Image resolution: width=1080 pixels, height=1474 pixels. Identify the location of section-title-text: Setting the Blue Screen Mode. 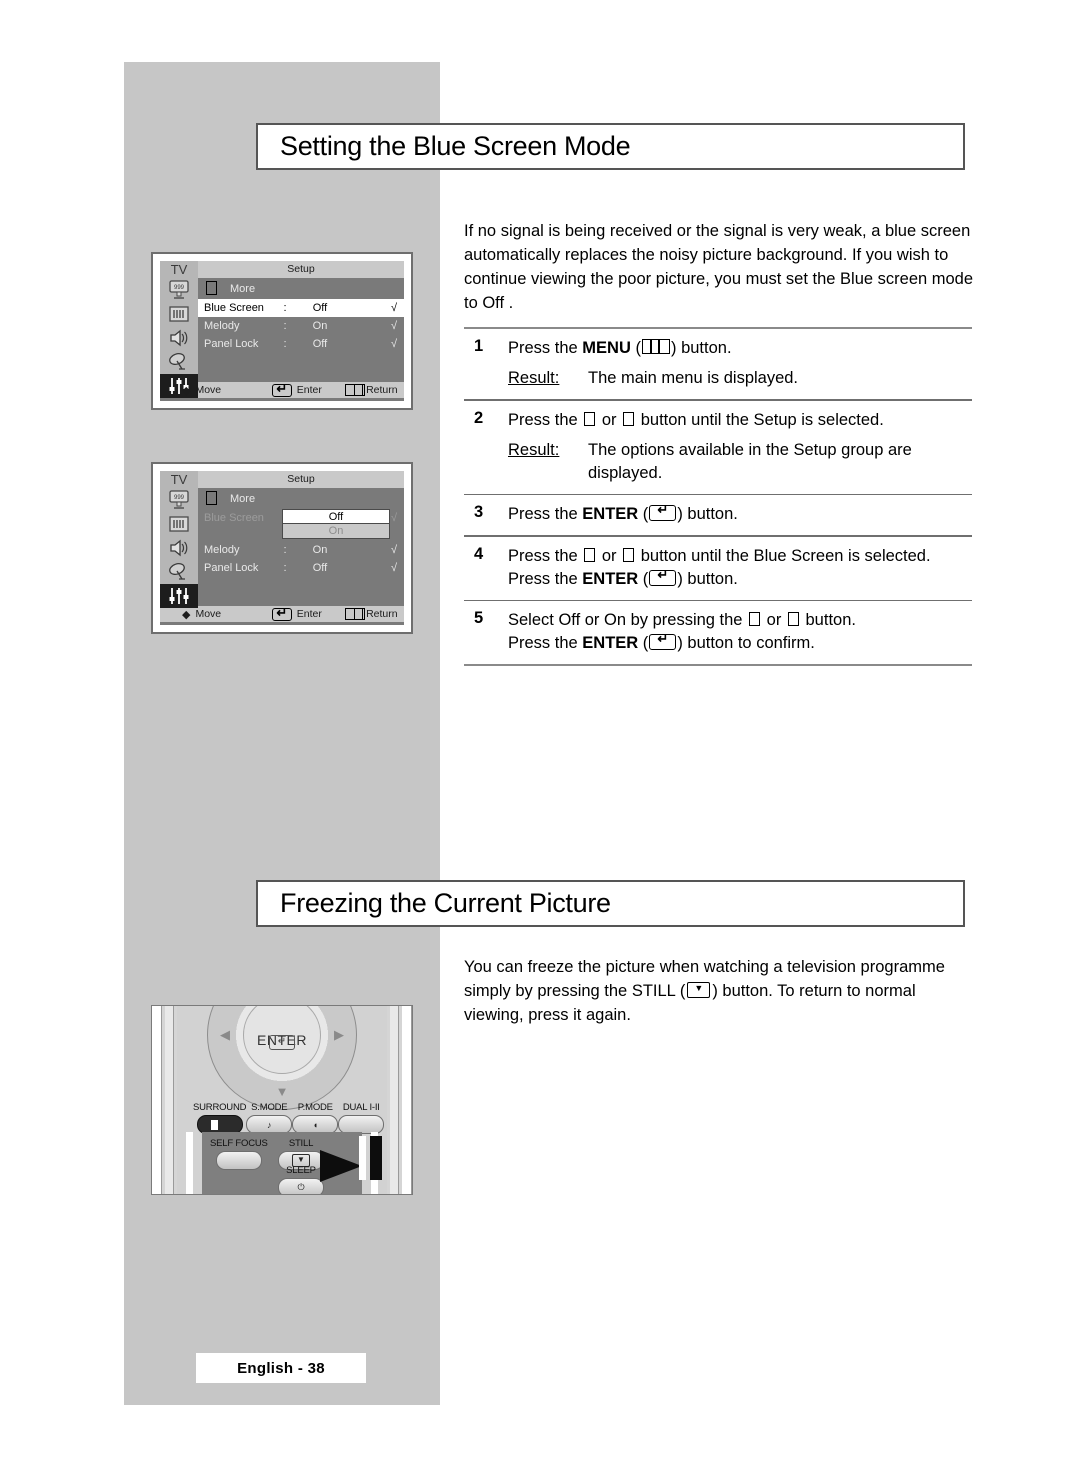
(455, 146).